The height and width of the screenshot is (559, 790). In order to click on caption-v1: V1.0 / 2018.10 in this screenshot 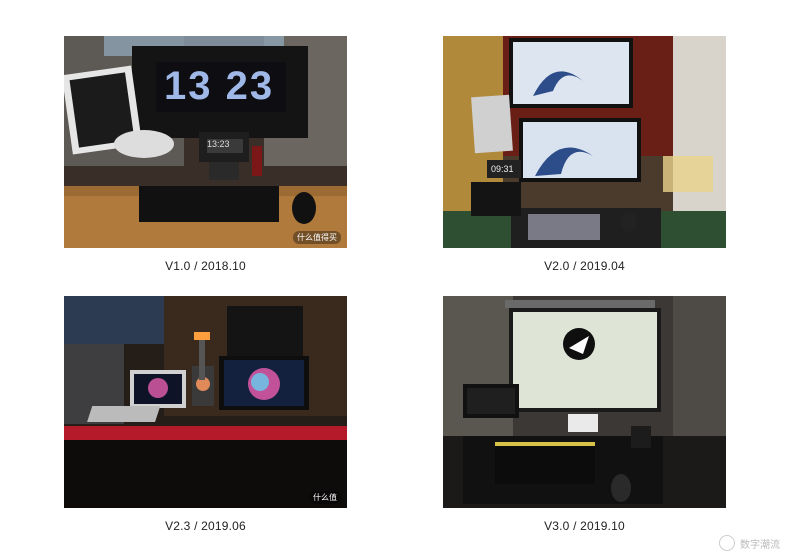, I will do `click(205, 266)`.